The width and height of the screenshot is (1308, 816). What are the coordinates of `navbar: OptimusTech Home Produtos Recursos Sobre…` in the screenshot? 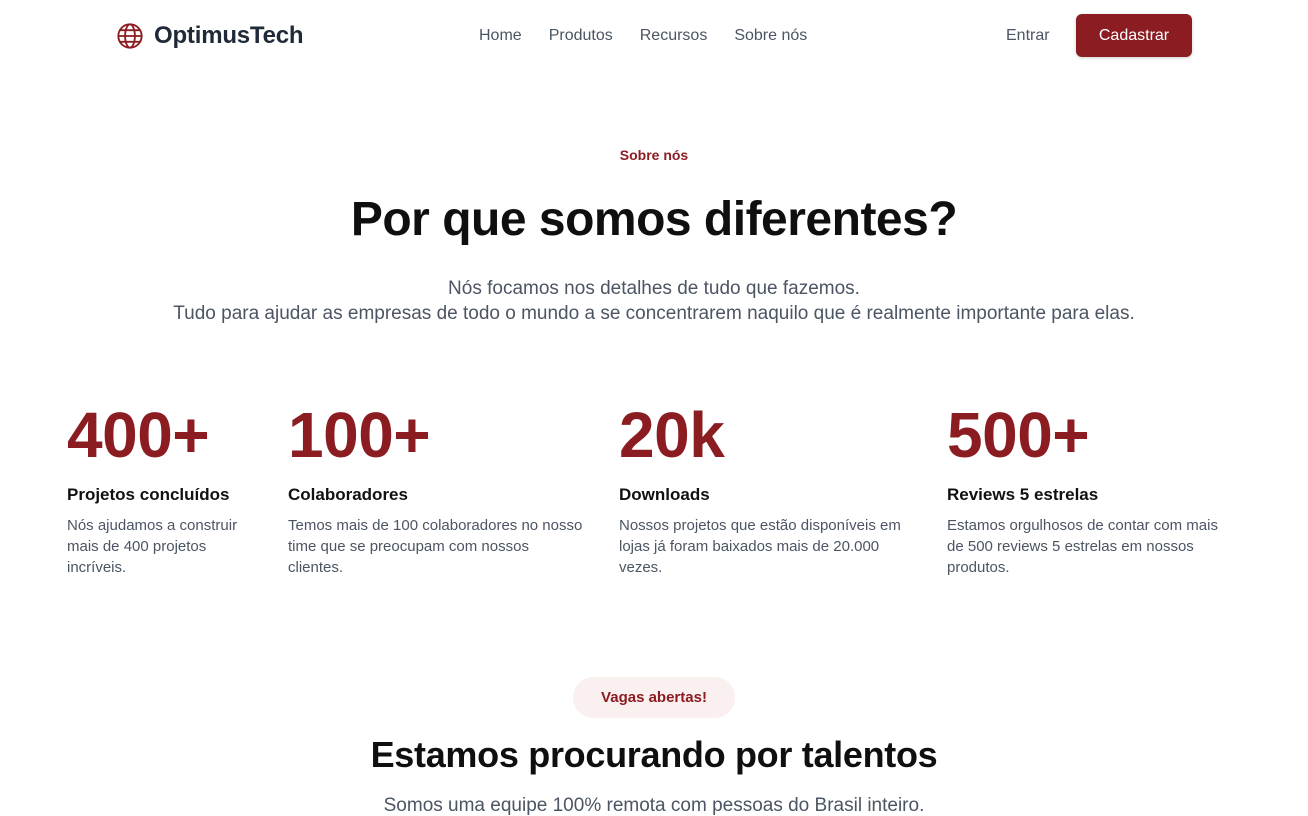 It's located at (654, 36).